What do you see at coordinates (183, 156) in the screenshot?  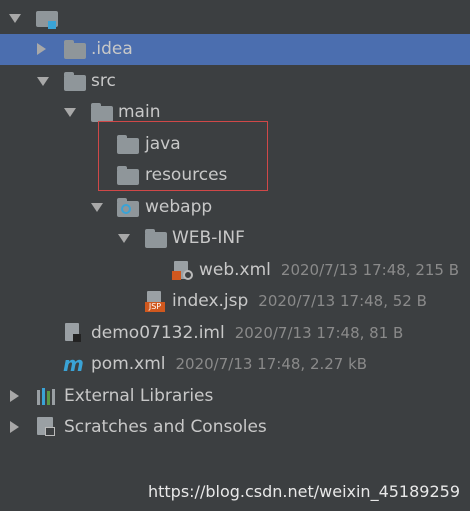 I see `highlight-box` at bounding box center [183, 156].